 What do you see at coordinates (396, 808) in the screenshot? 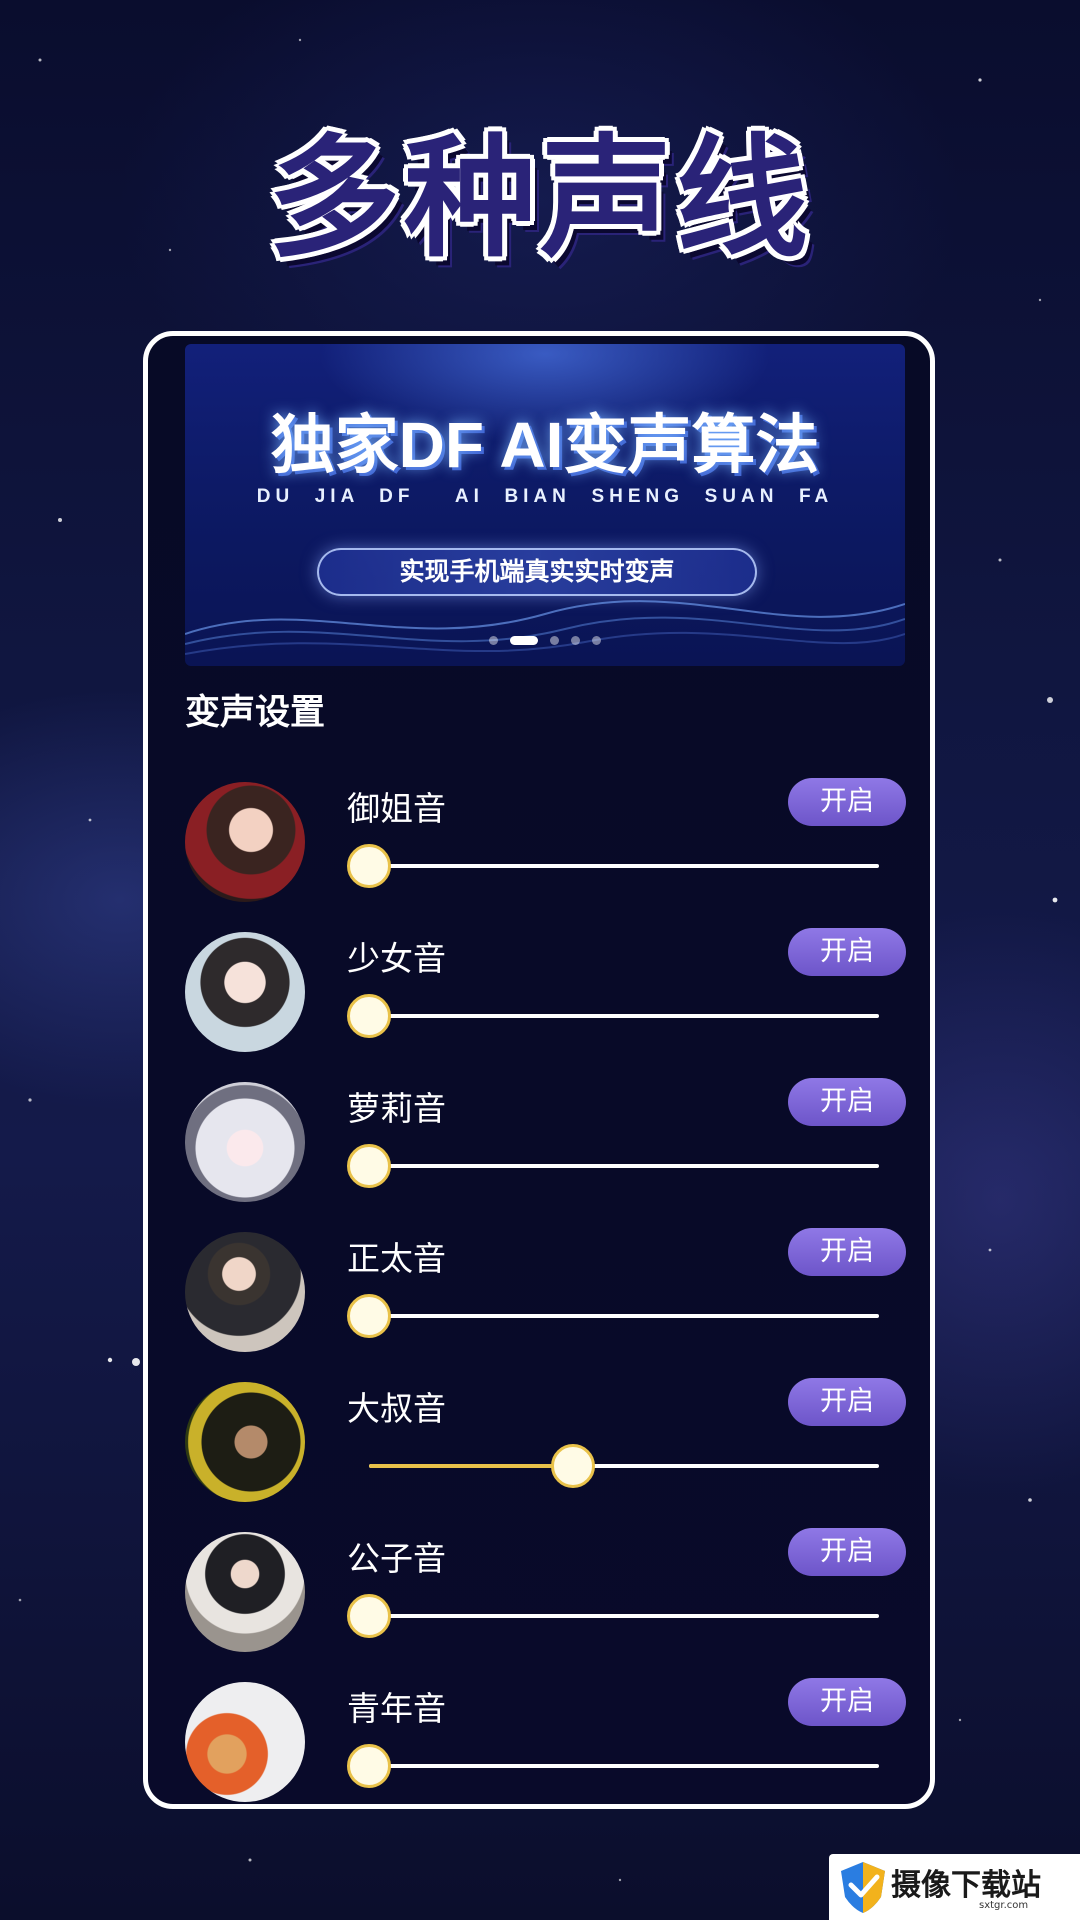
I see `voice-name: 御姐音` at bounding box center [396, 808].